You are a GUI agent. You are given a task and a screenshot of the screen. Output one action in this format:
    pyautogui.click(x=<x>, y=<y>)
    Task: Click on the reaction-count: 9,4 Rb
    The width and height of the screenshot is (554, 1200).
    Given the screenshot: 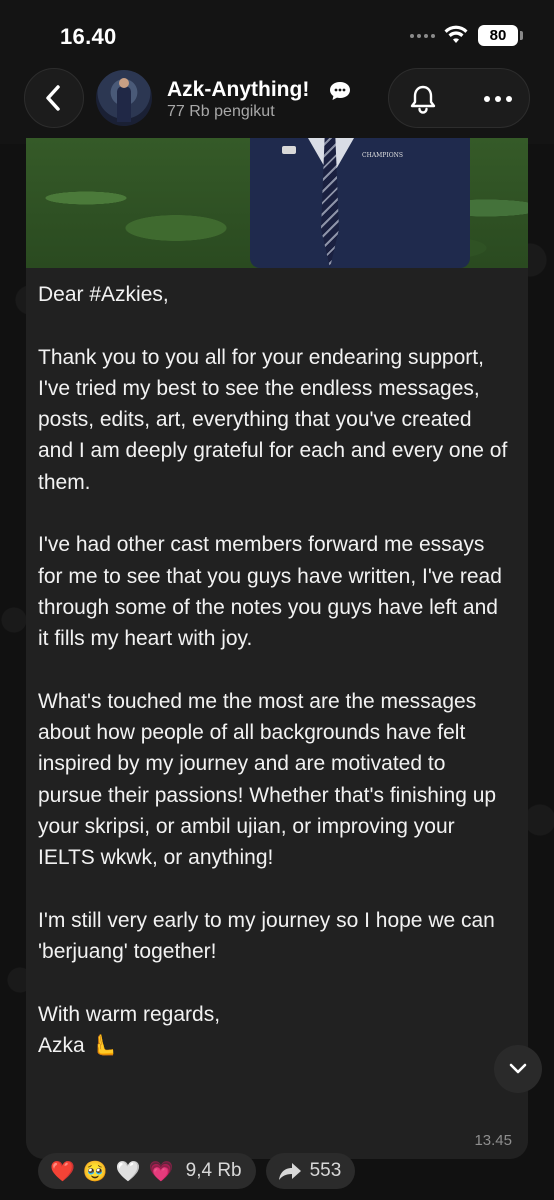 What is the action you would take?
    pyautogui.click(x=213, y=1170)
    